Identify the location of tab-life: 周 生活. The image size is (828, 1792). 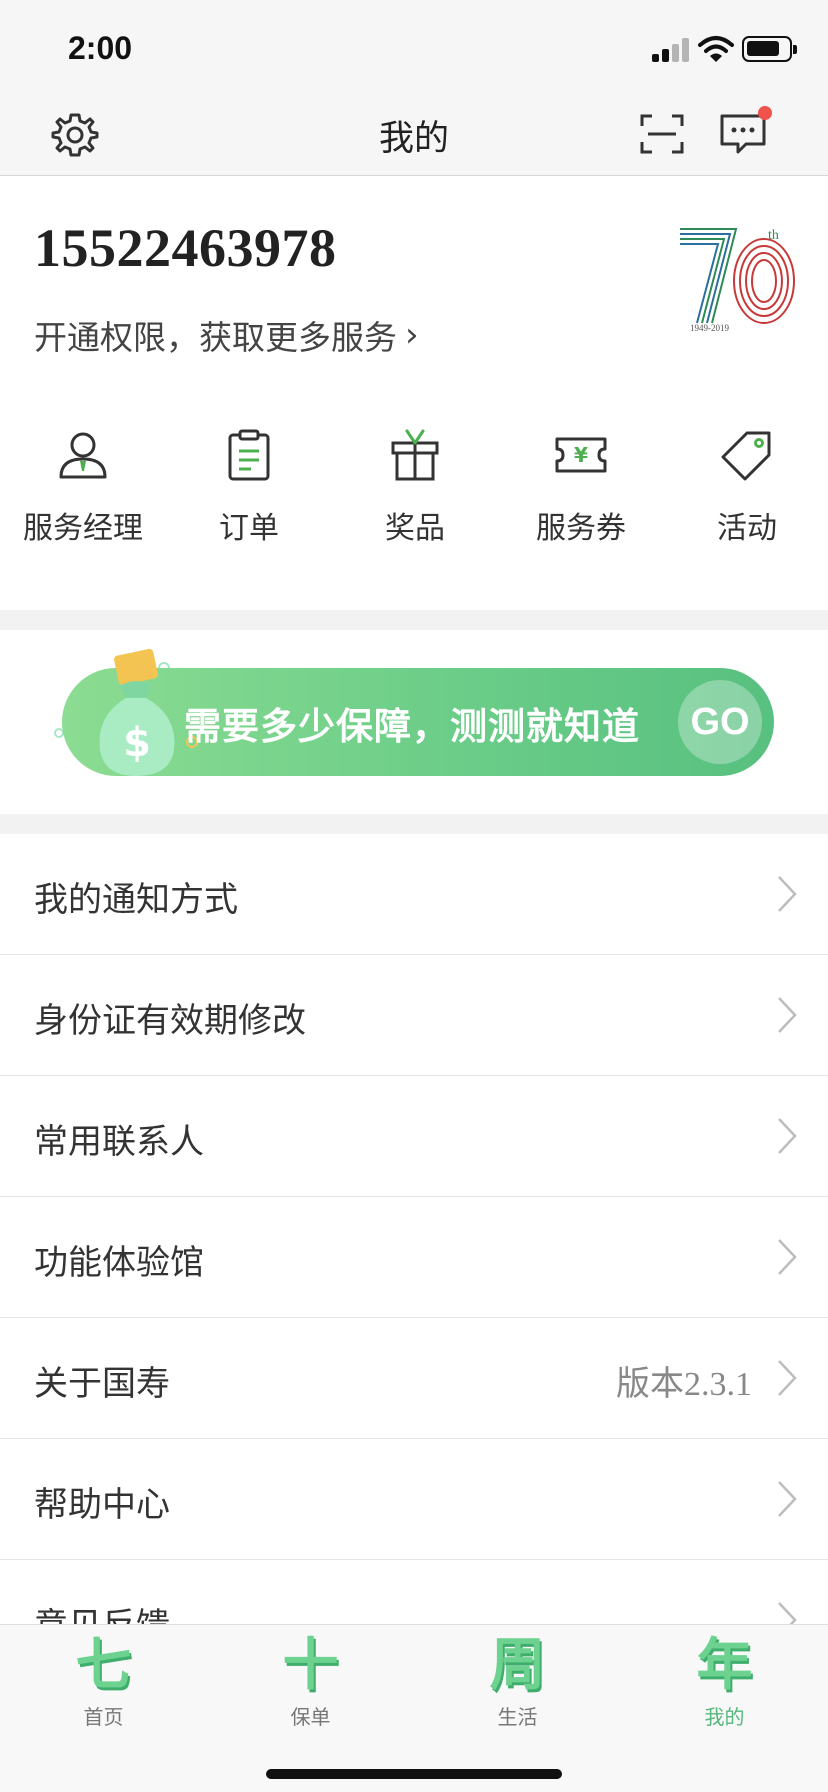
(517, 1681).